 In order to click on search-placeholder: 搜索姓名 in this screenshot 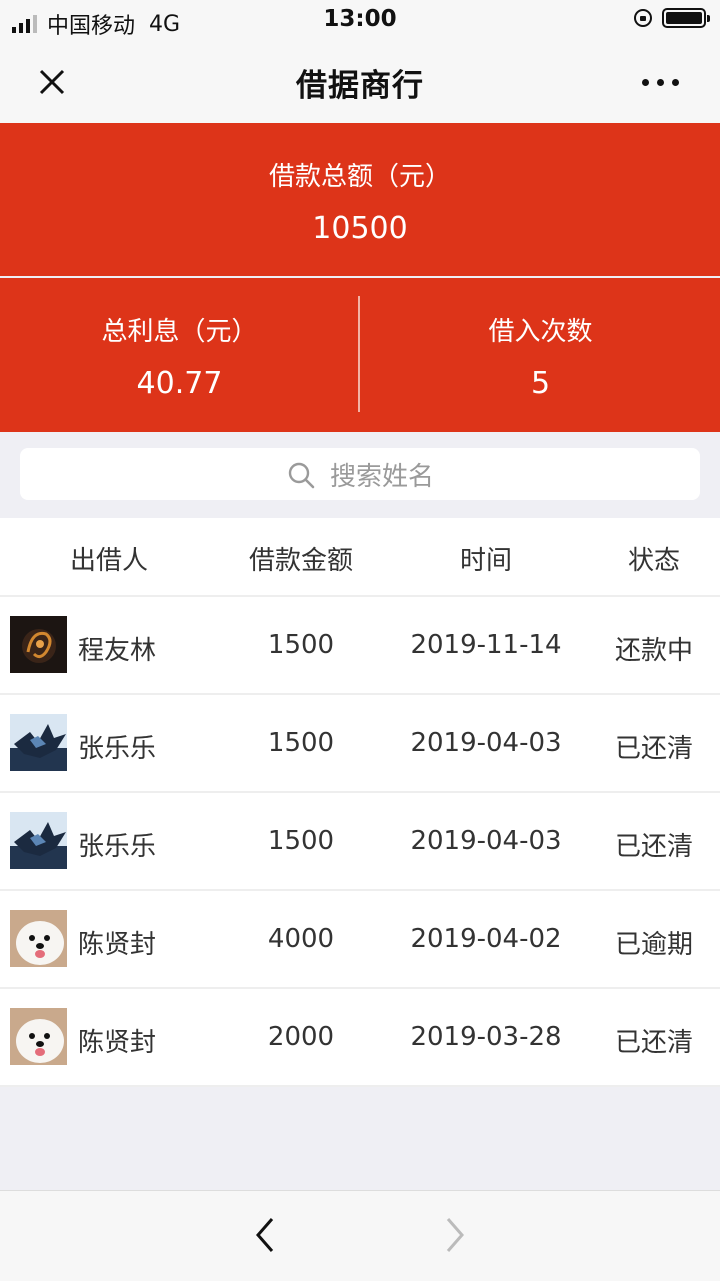, I will do `click(381, 477)`.